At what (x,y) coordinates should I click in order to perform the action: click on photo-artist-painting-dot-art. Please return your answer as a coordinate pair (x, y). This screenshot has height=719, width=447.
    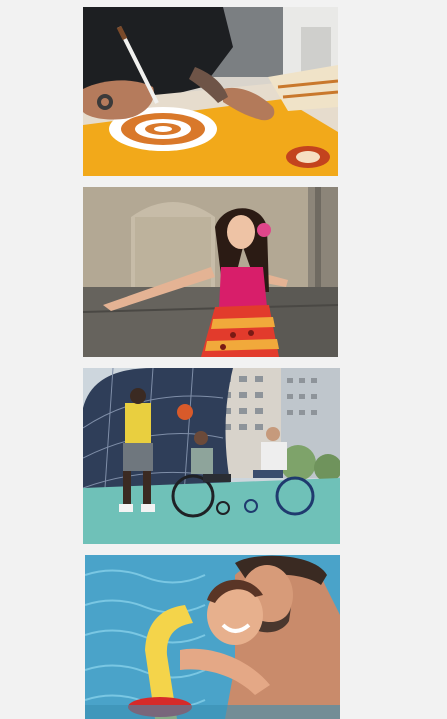
    Looking at the image, I should click on (210, 91).